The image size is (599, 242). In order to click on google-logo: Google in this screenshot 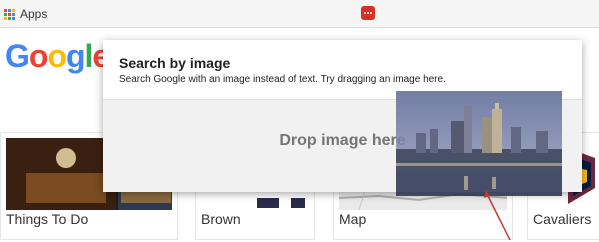, I will do `click(57, 56)`.